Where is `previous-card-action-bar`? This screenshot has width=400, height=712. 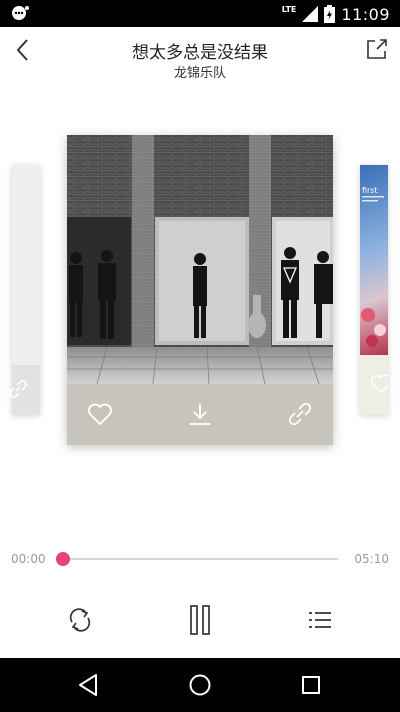
previous-card-action-bar is located at coordinates (24, 390).